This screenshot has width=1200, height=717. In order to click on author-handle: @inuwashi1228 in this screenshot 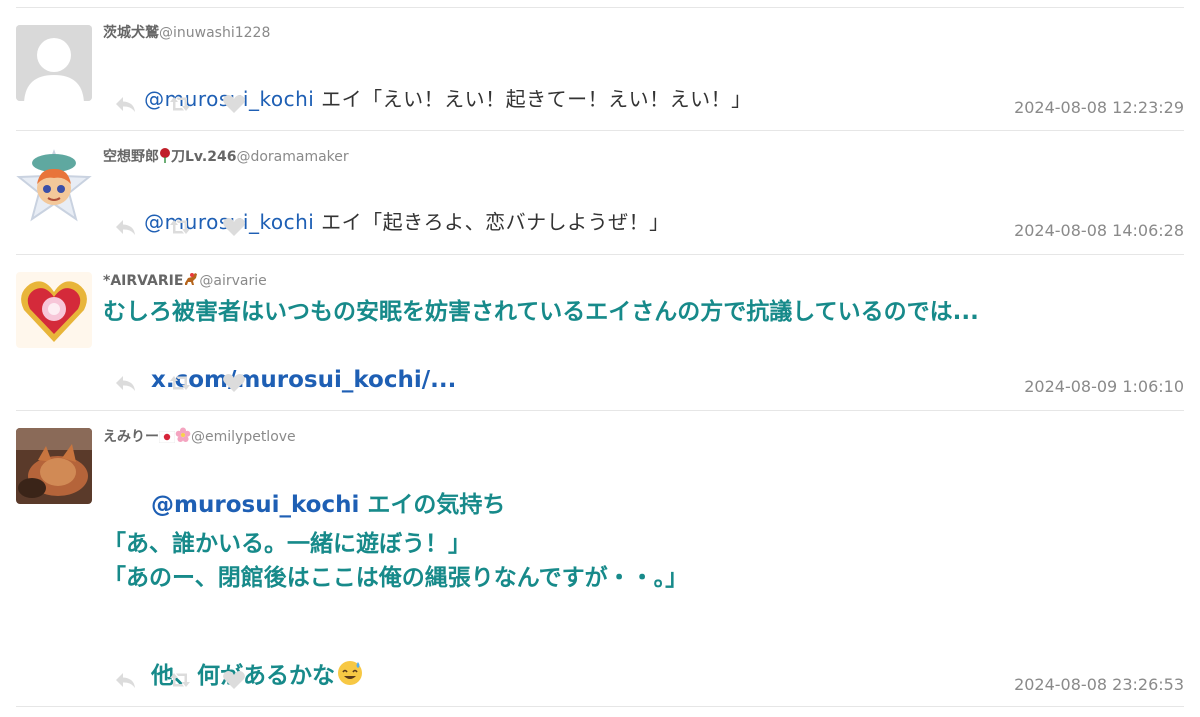, I will do `click(214, 33)`.